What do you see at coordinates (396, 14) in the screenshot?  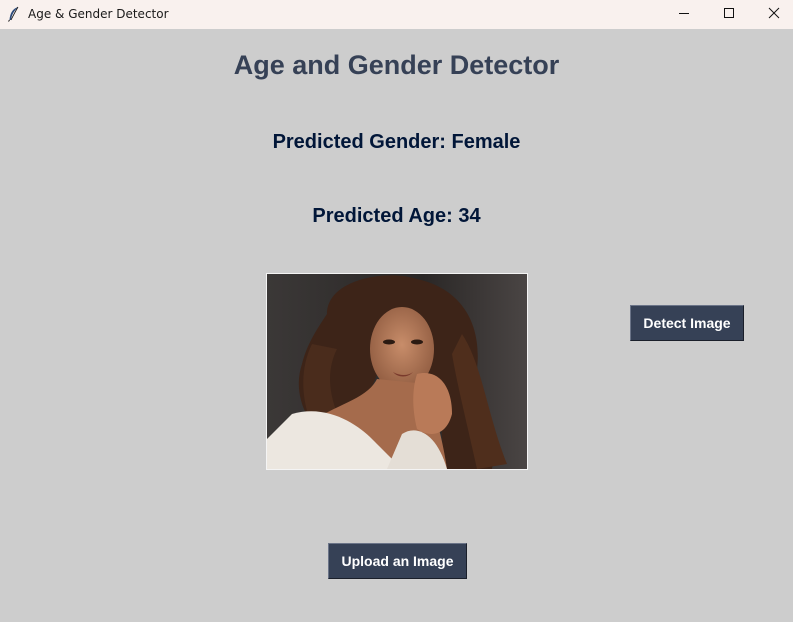 I see `title-bar: Age & Gender Detector` at bounding box center [396, 14].